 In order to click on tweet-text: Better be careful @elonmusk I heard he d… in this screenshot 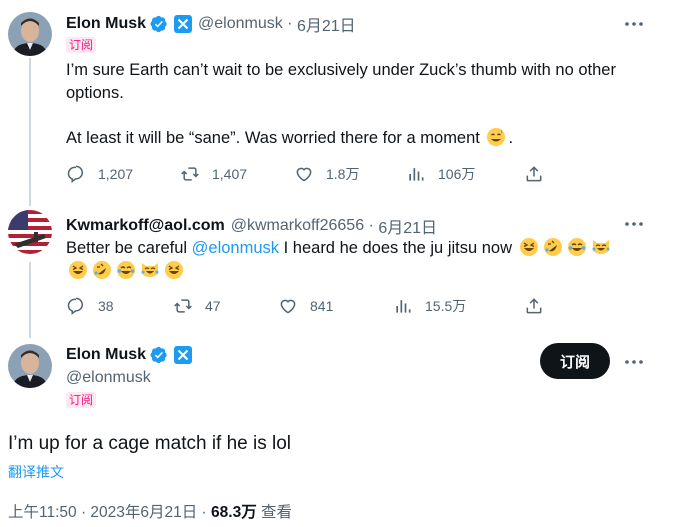, I will do `click(356, 260)`.